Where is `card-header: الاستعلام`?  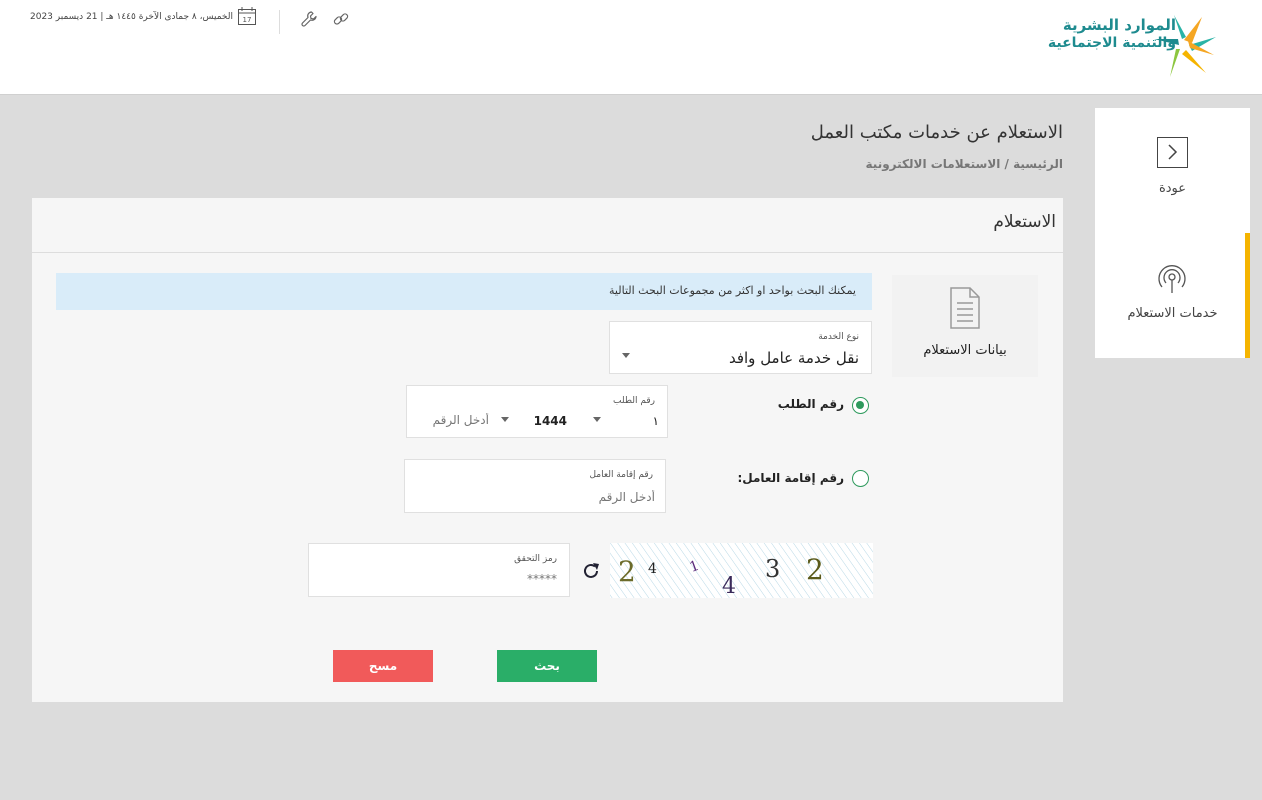
card-header: الاستعلام is located at coordinates (547, 225).